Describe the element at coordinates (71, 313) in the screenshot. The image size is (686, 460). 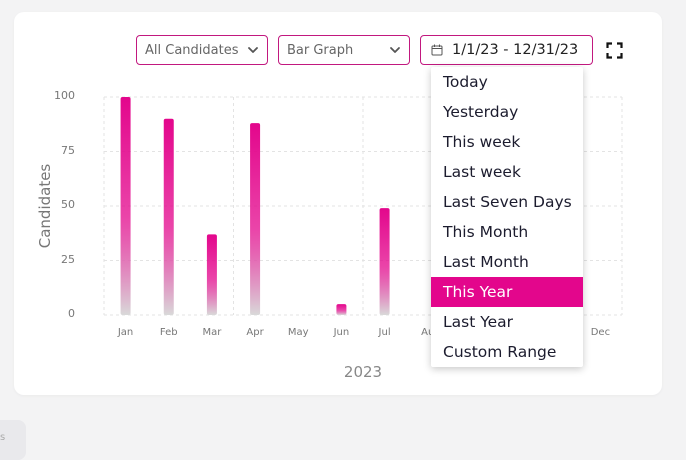
I see `y-tick-label: 0` at that location.